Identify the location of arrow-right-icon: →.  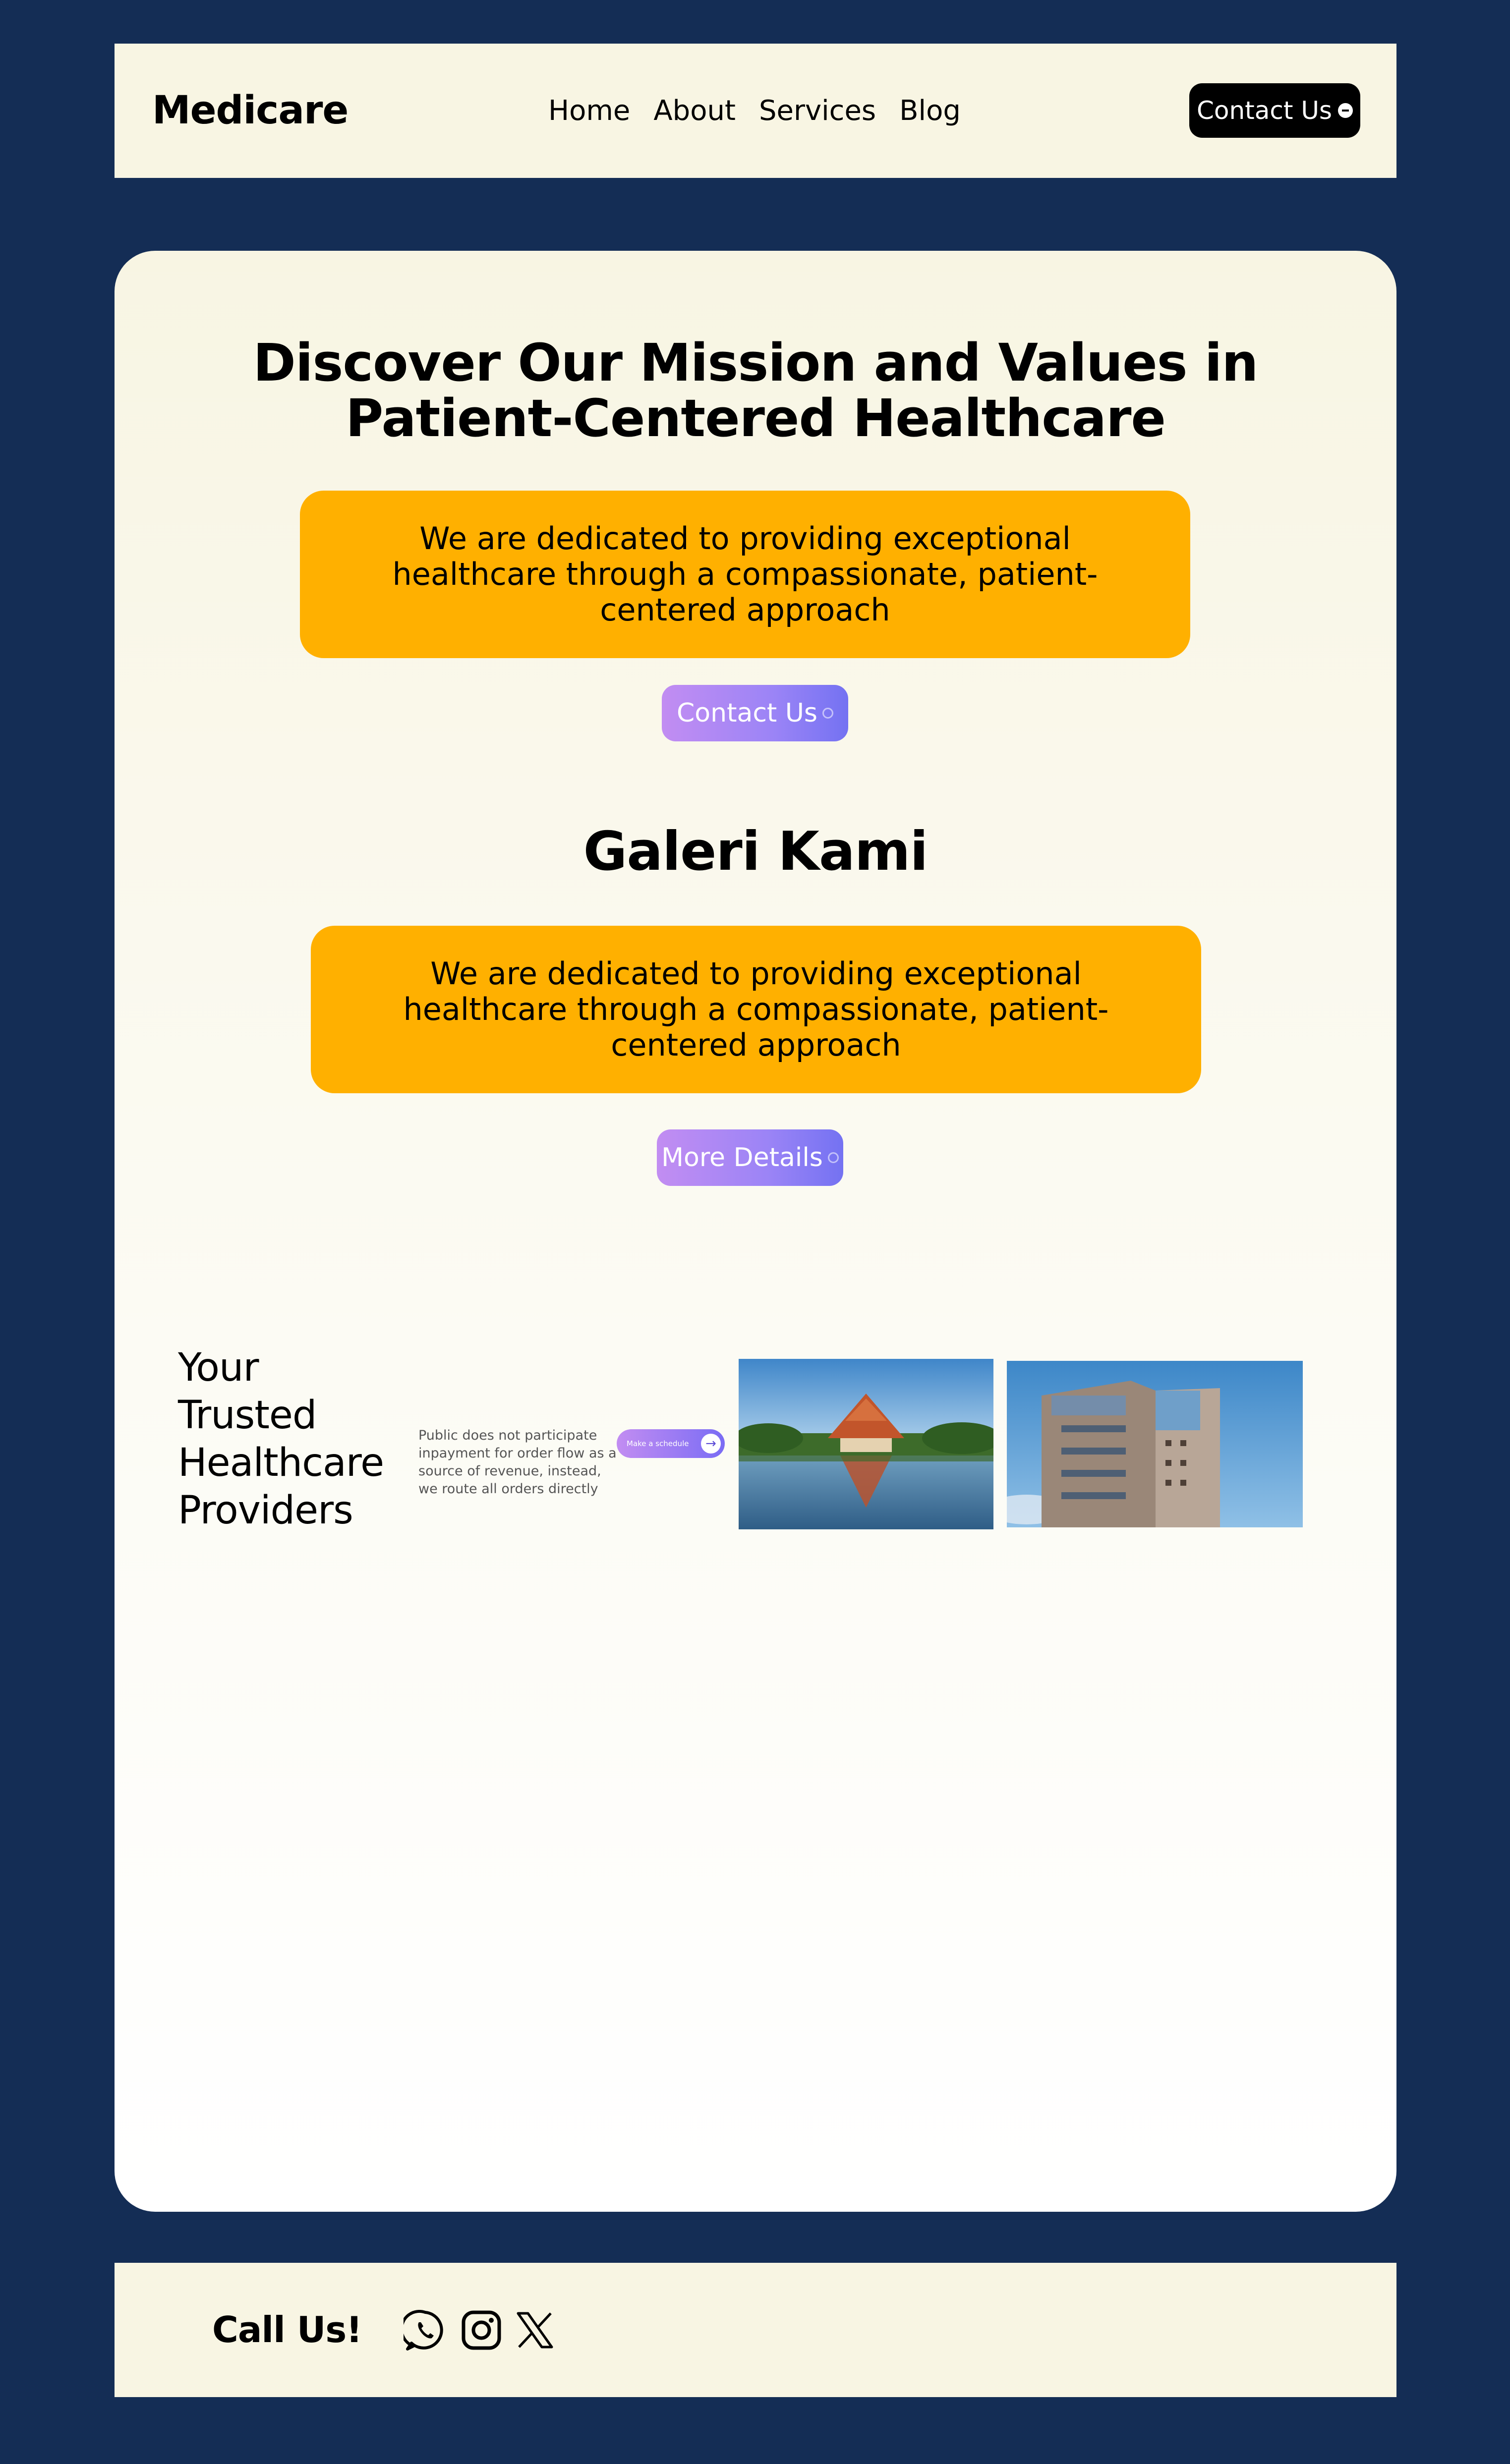
(711, 1444).